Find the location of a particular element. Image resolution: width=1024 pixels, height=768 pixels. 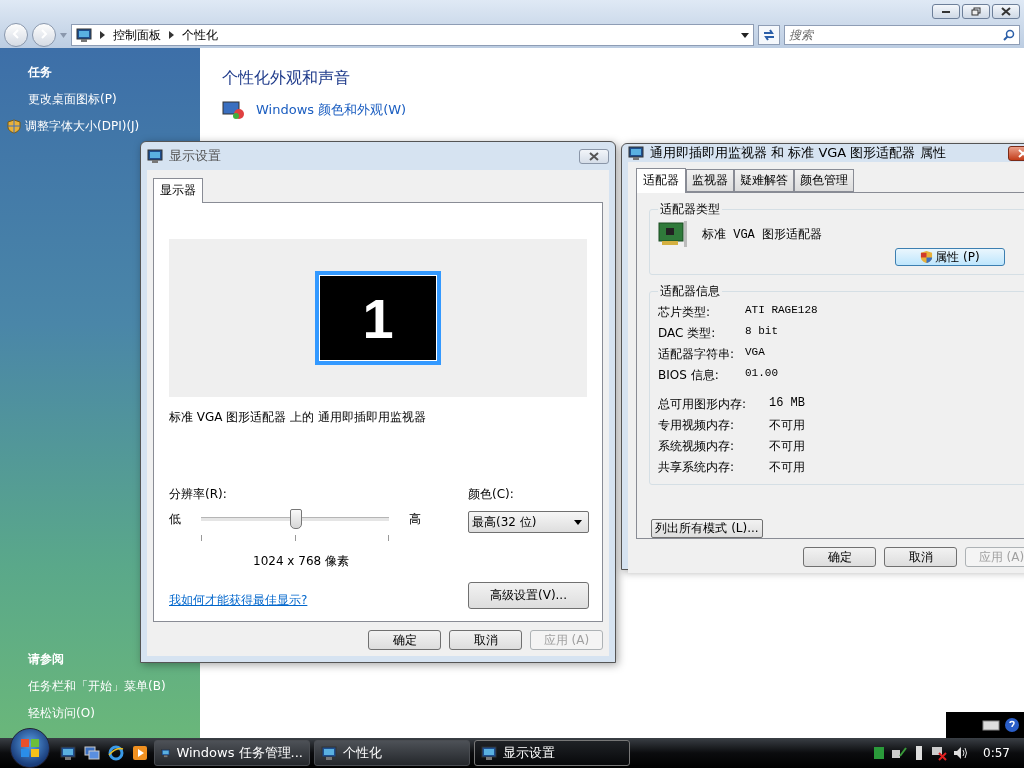

tab: 适配器 is located at coordinates (661, 180).